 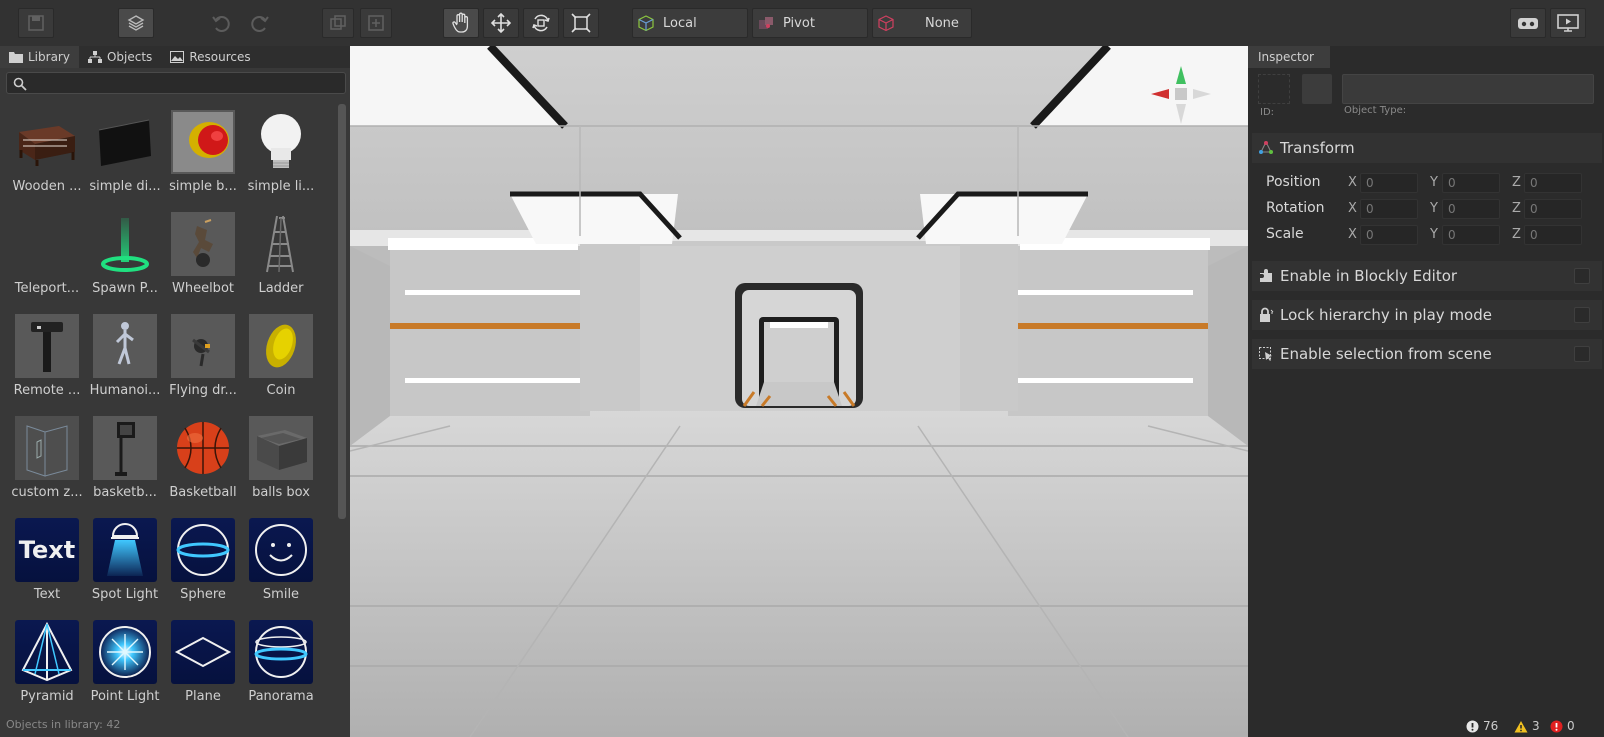 What do you see at coordinates (281, 288) in the screenshot?
I see `library-item-label: Ladder` at bounding box center [281, 288].